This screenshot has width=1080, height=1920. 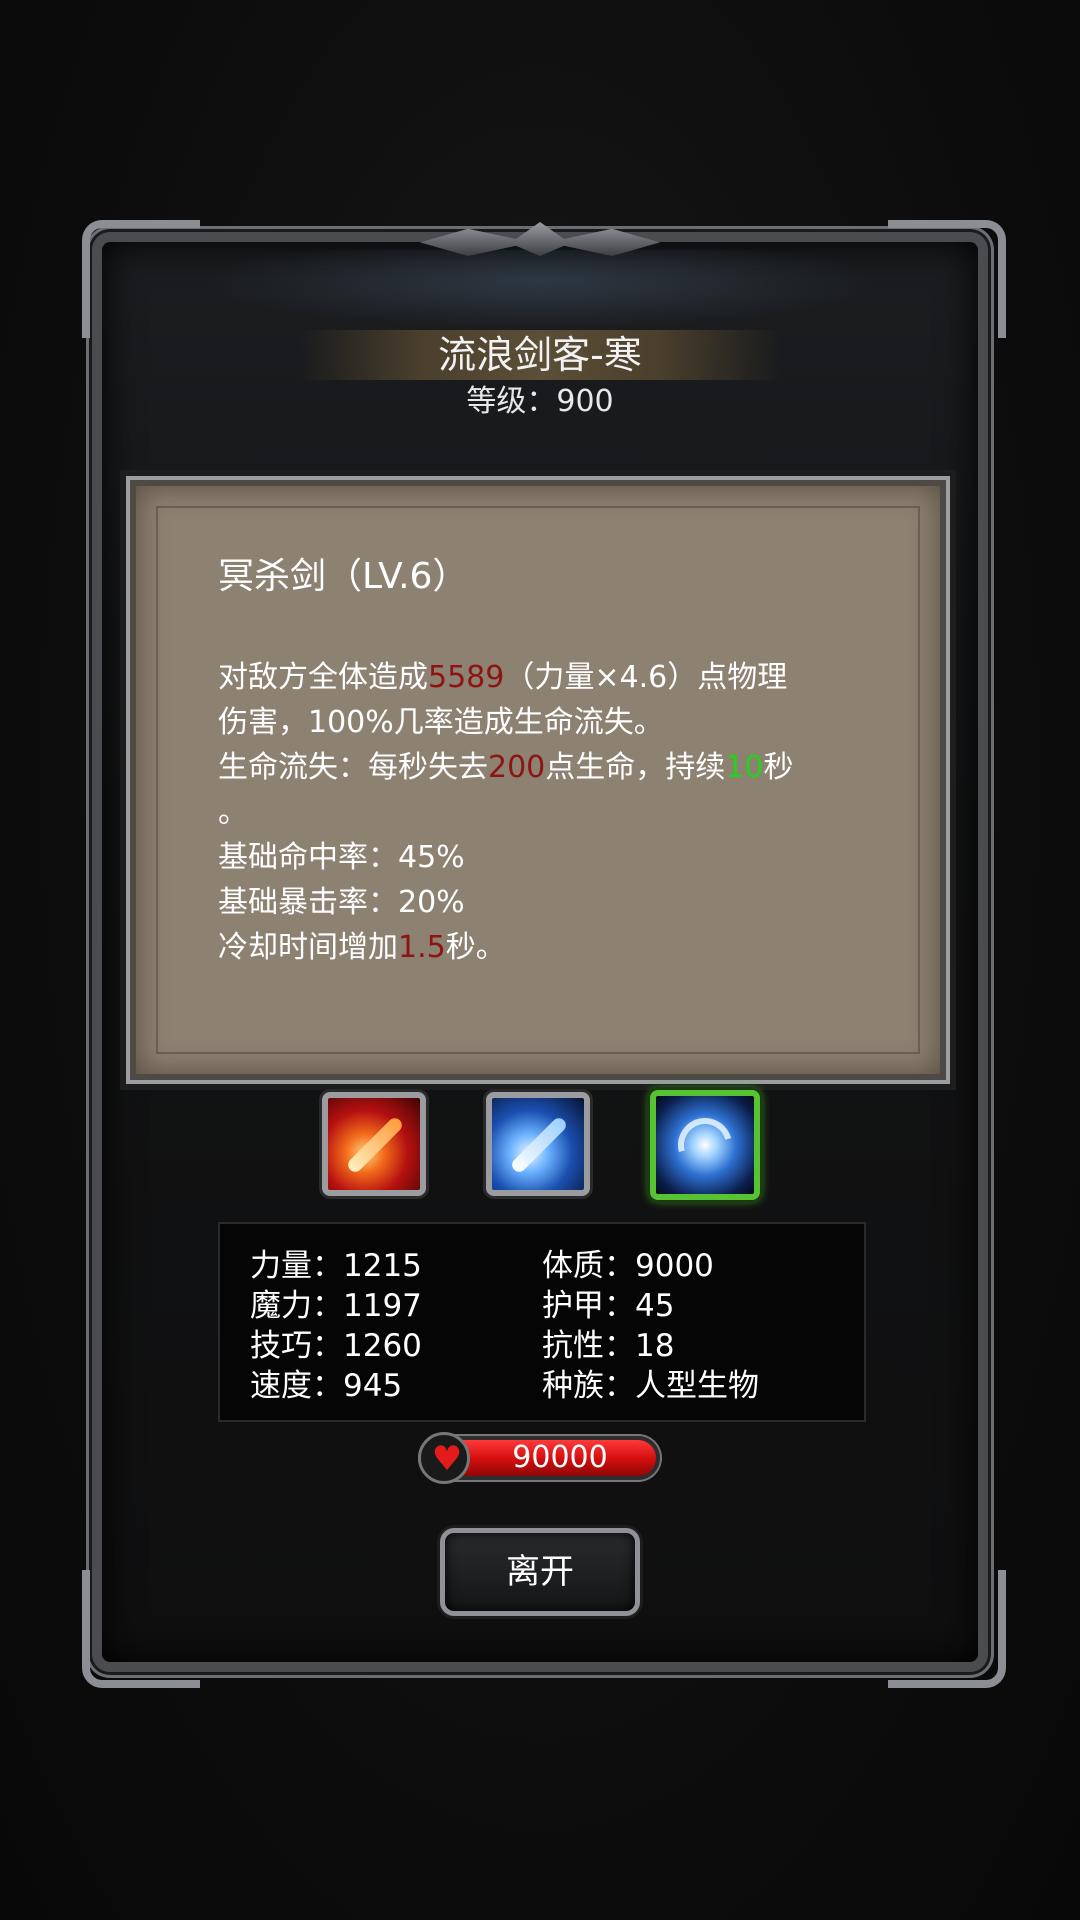 I want to click on monster-name: 流浪剑客-寒, so click(x=540, y=355).